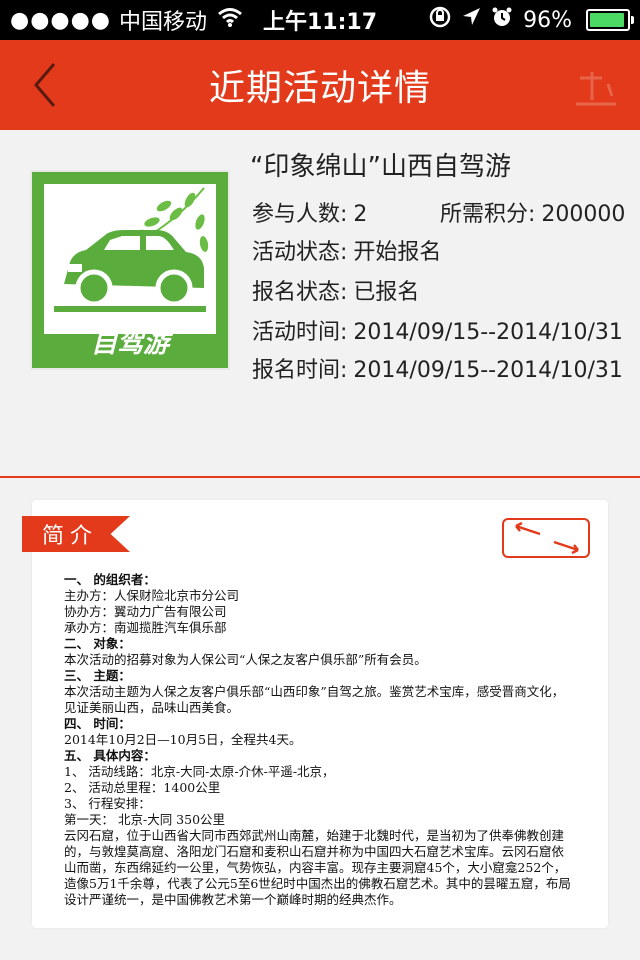 The image size is (640, 960). What do you see at coordinates (110, 755) in the screenshot?
I see `intro-line: 五、 具体内容：` at bounding box center [110, 755].